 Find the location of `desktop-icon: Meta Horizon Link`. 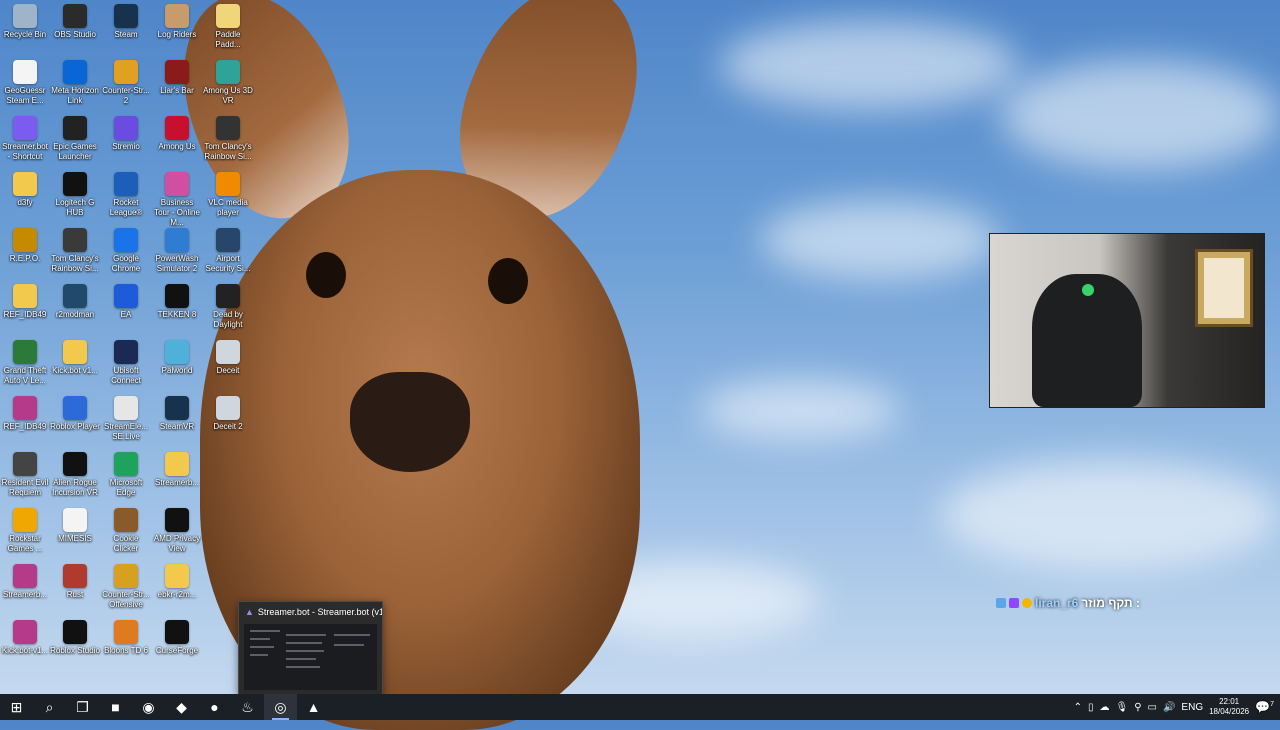

desktop-icon: Meta Horizon Link is located at coordinates (75, 83).